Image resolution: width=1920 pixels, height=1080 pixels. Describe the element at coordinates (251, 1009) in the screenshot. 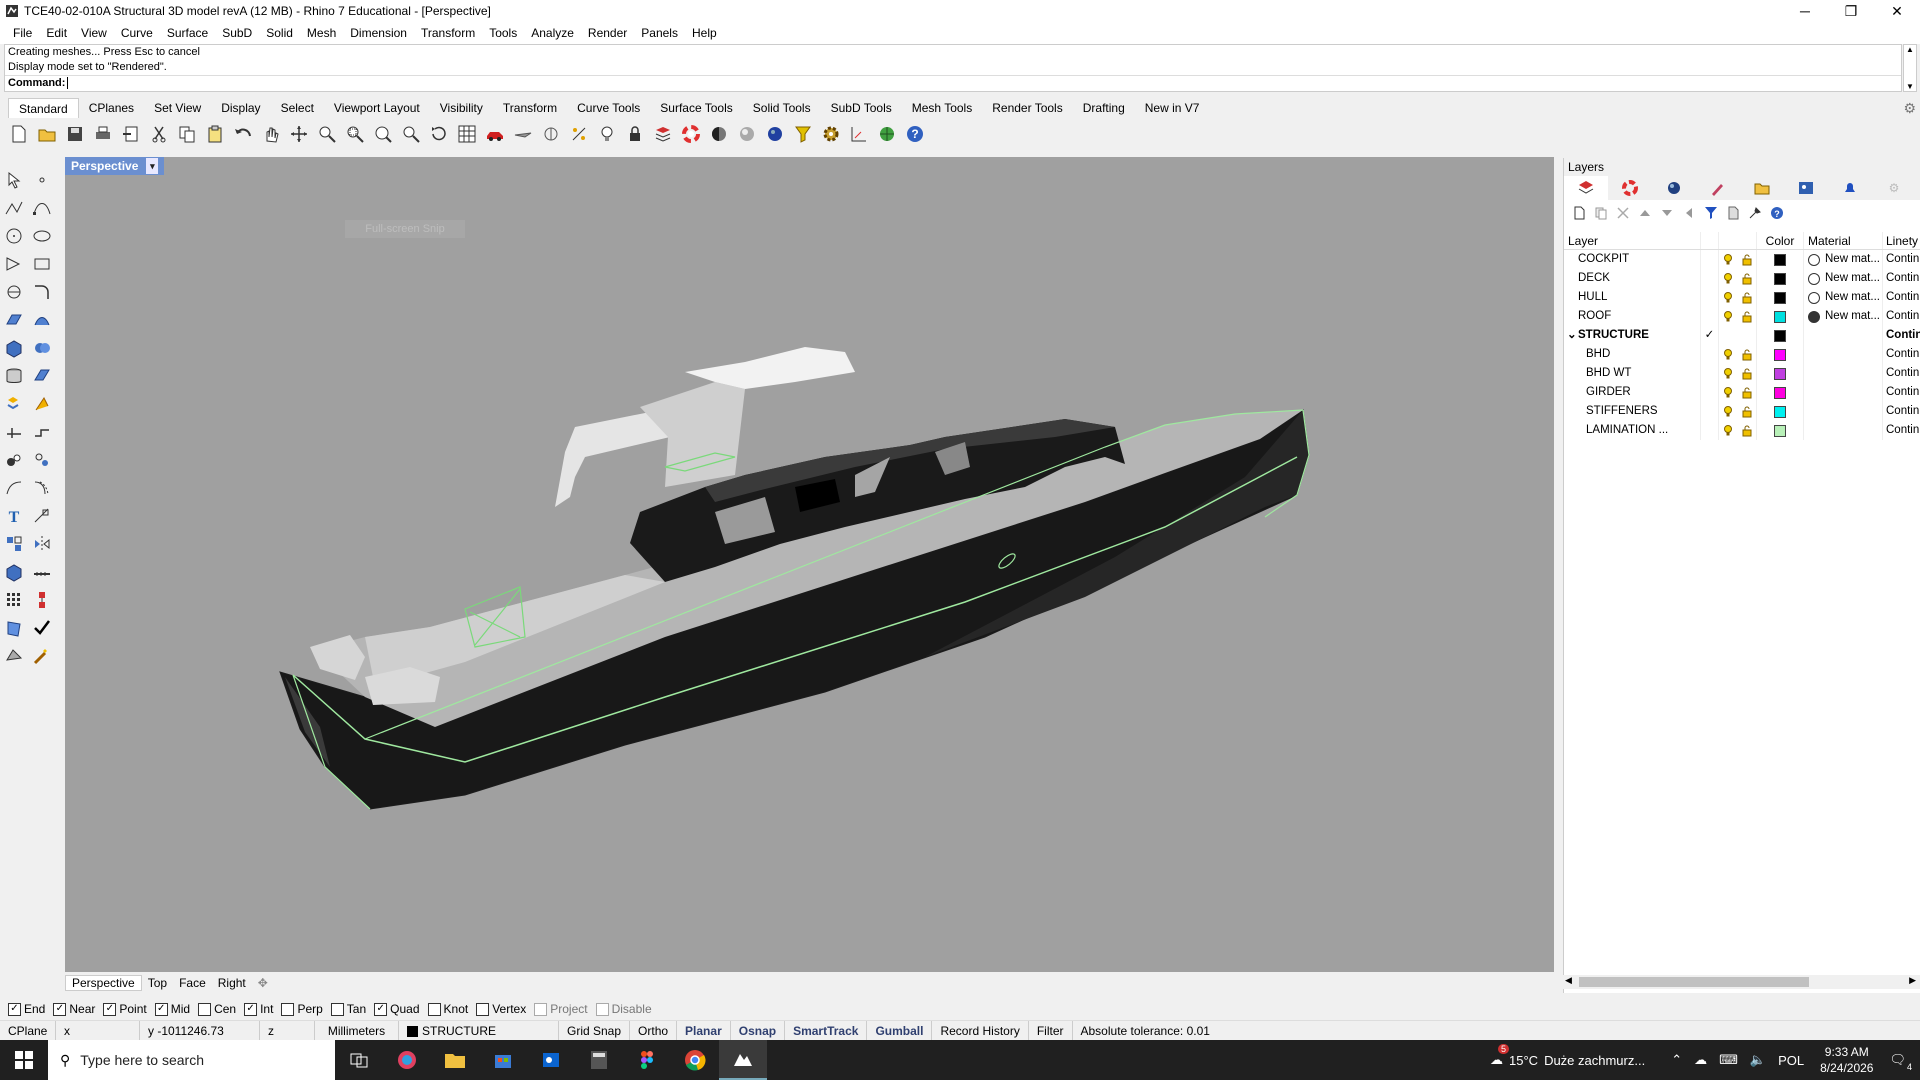

I see `osnap-int-checkbox: ✓` at that location.